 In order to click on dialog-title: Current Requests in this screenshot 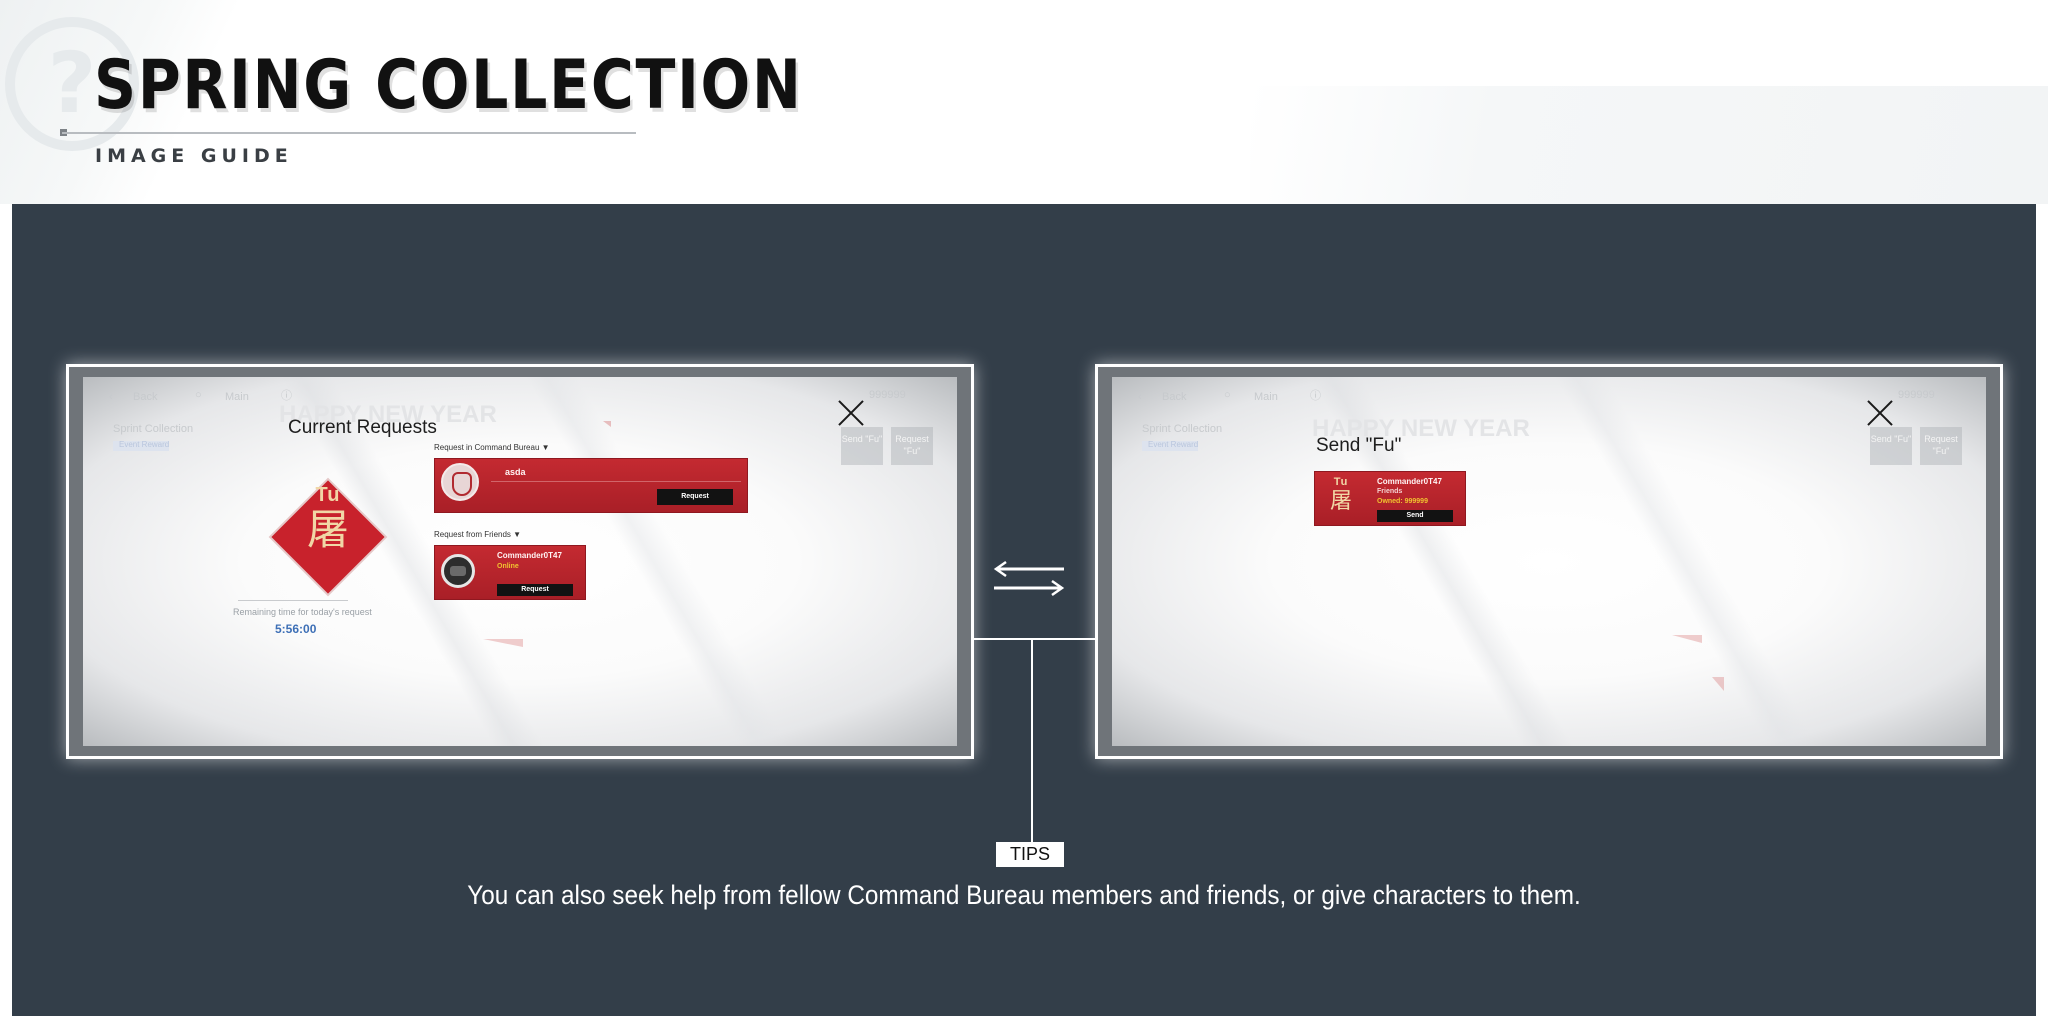, I will do `click(362, 427)`.